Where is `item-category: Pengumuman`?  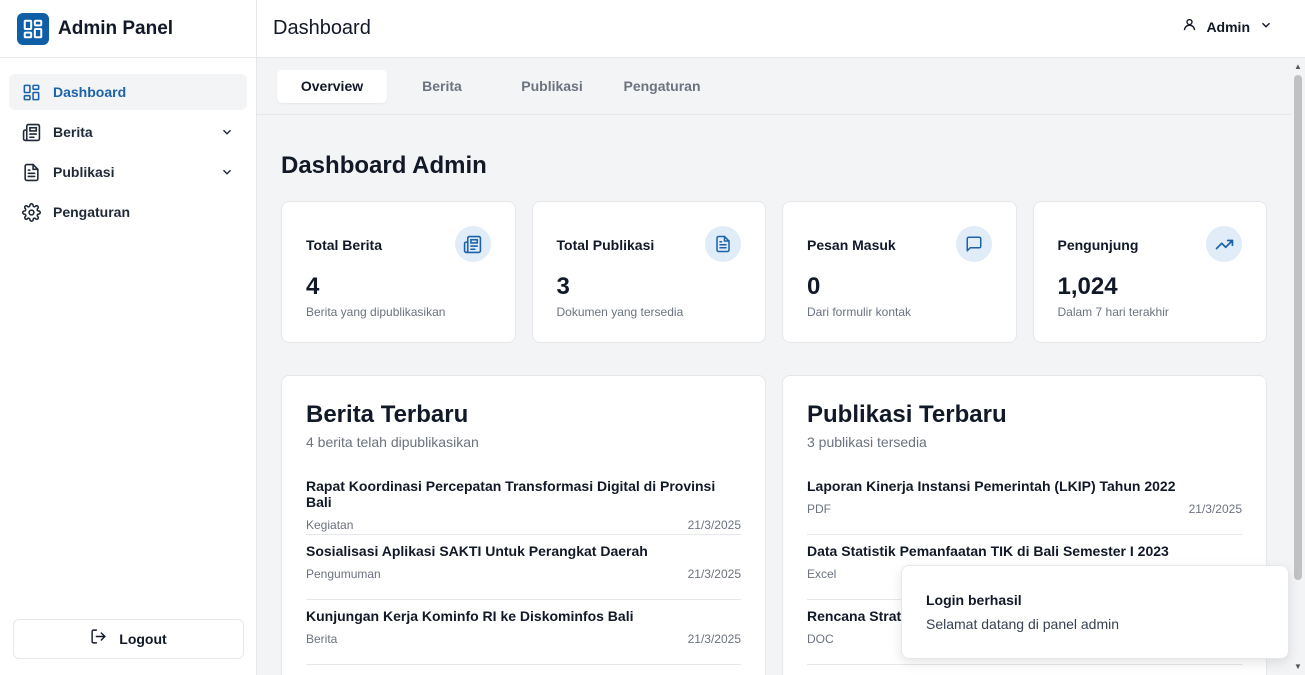
item-category: Pengumuman is located at coordinates (343, 574).